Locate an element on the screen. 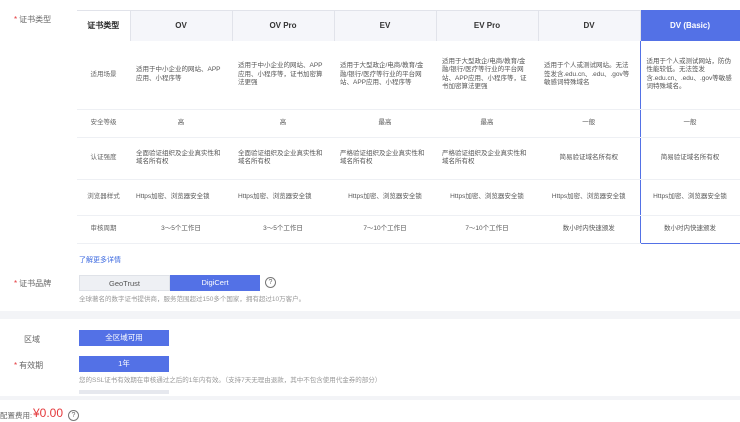 The image size is (740, 422). row-label: 浏览器样式 is located at coordinates (103, 197).